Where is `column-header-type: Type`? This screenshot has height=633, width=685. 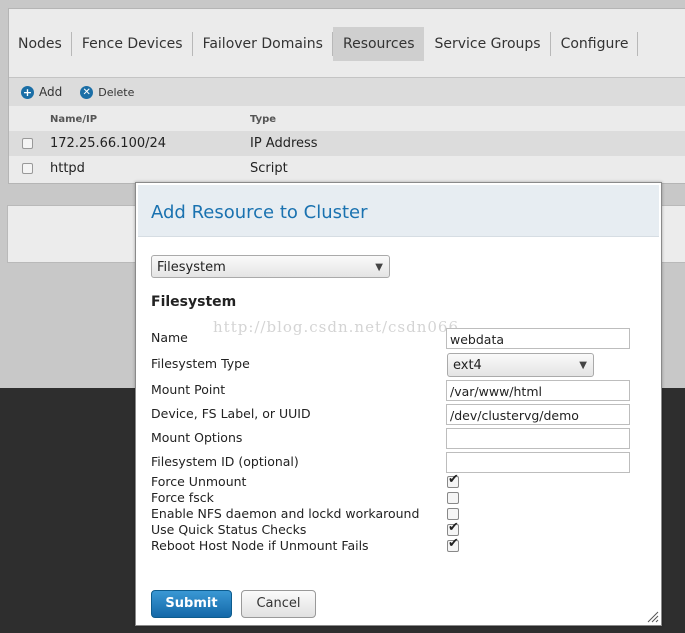 column-header-type: Type is located at coordinates (263, 119).